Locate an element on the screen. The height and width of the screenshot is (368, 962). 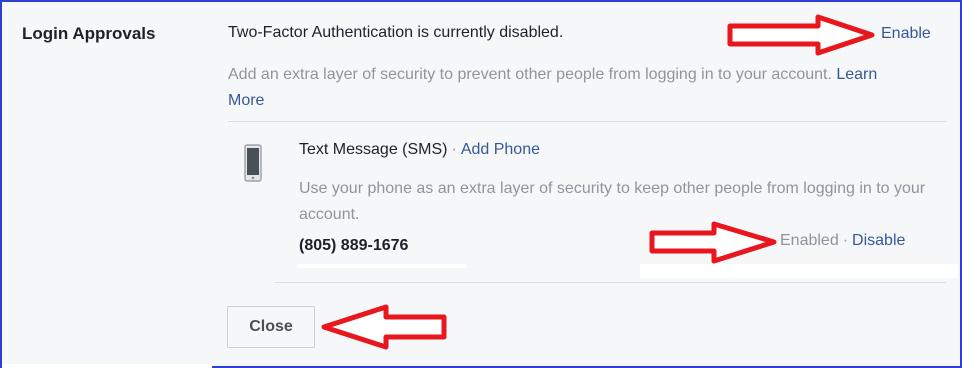
bottom-strip is located at coordinates (107, 366).